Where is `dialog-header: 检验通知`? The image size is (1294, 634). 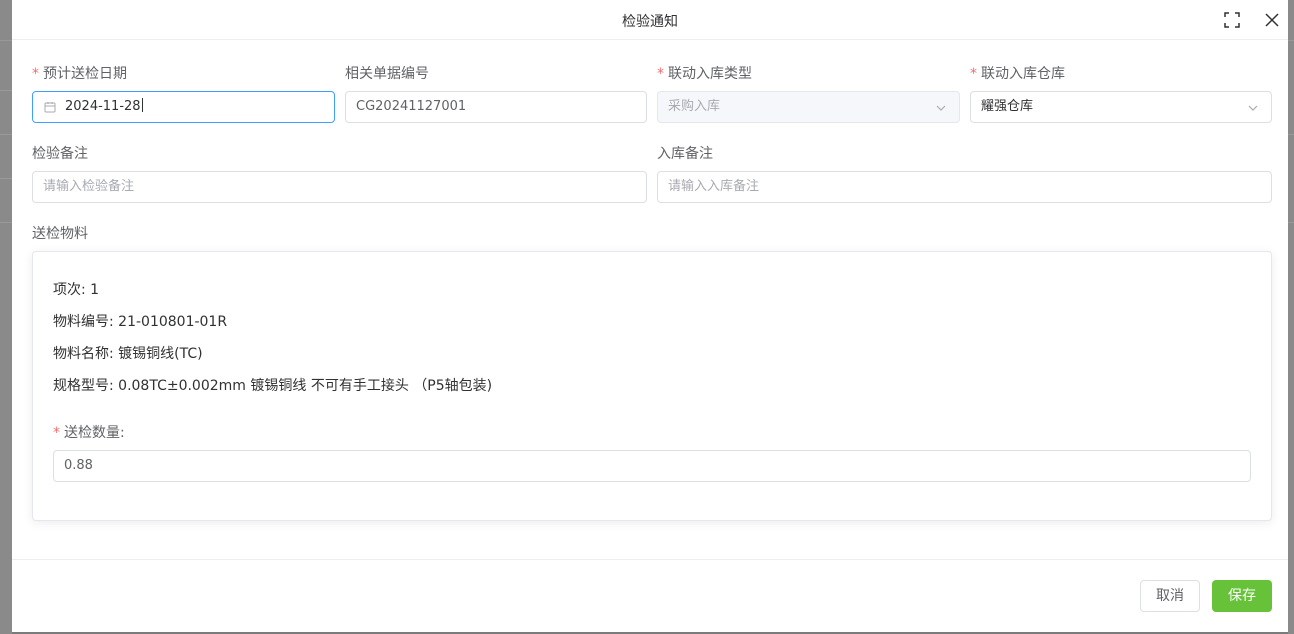 dialog-header: 检验通知 is located at coordinates (650, 20).